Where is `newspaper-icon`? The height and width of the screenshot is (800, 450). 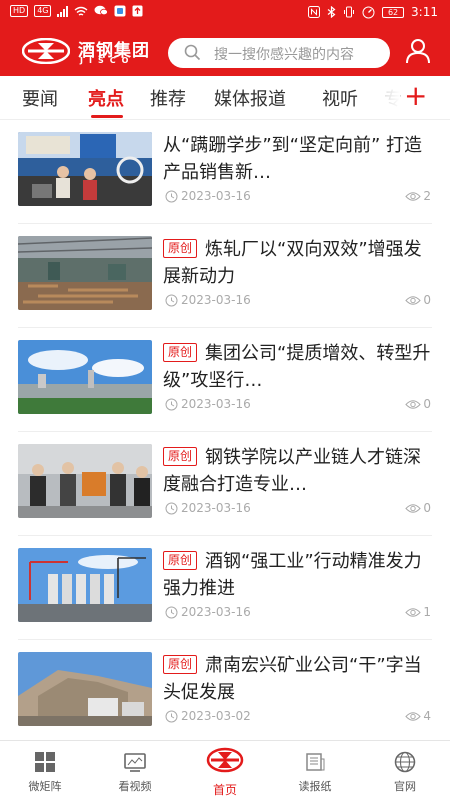
newspaper-icon is located at coordinates (315, 762).